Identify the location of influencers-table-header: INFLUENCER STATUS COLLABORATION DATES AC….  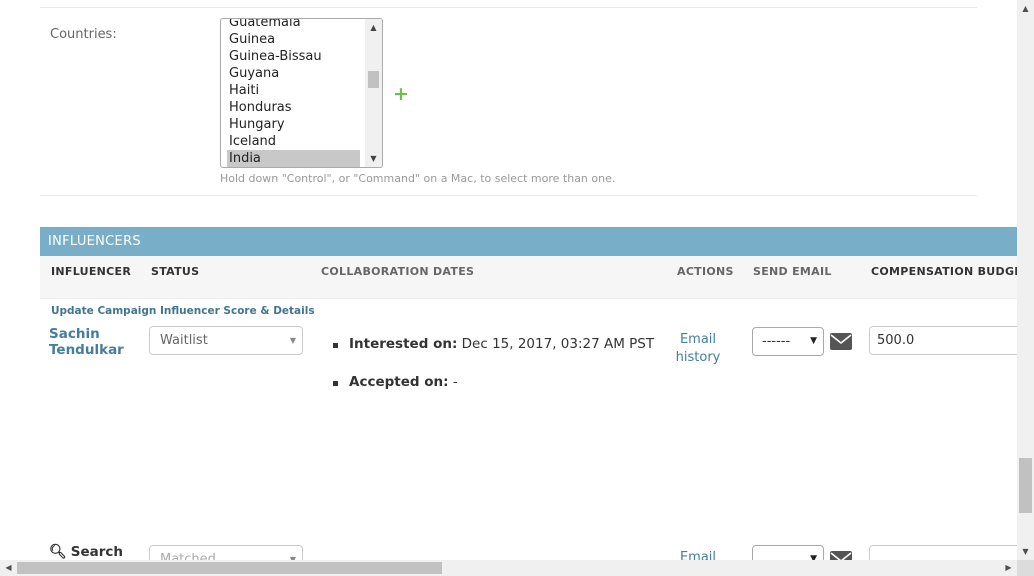
(528, 277).